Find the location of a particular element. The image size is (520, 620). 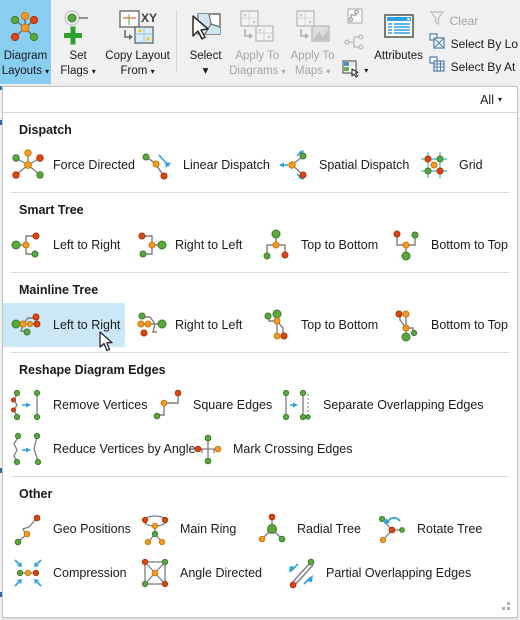

gallery-item-label: Compression is located at coordinates (90, 573).